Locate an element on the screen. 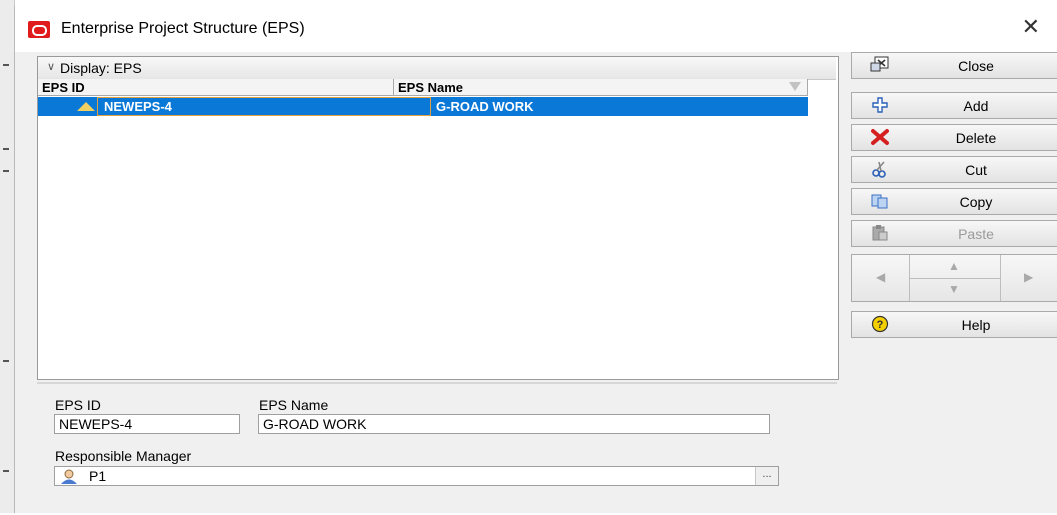 This screenshot has height=515, width=1057. help-button: ? Help is located at coordinates (954, 324).